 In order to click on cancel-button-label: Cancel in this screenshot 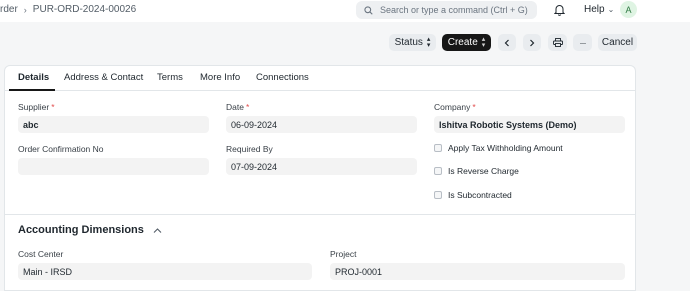, I will do `click(617, 42)`.